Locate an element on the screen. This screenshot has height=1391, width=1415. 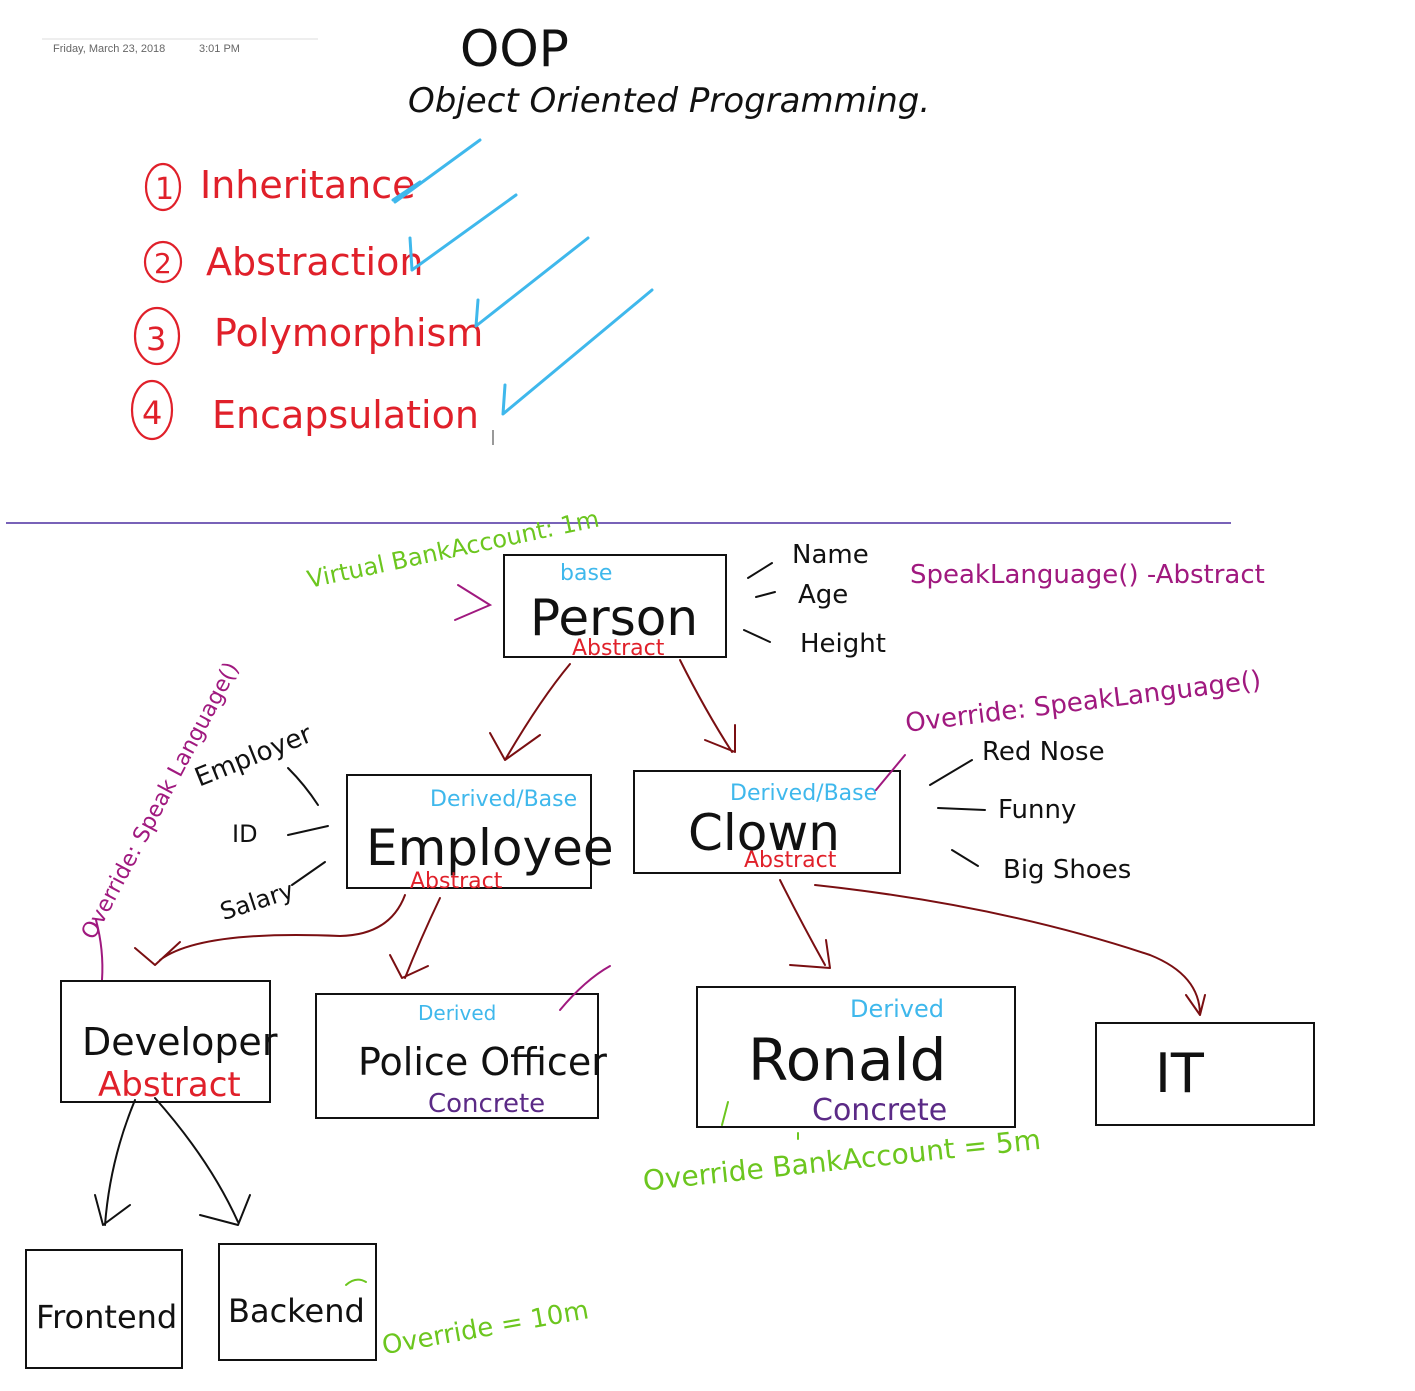
pillar-2: 2 Abstraction is located at coordinates (330, 238).